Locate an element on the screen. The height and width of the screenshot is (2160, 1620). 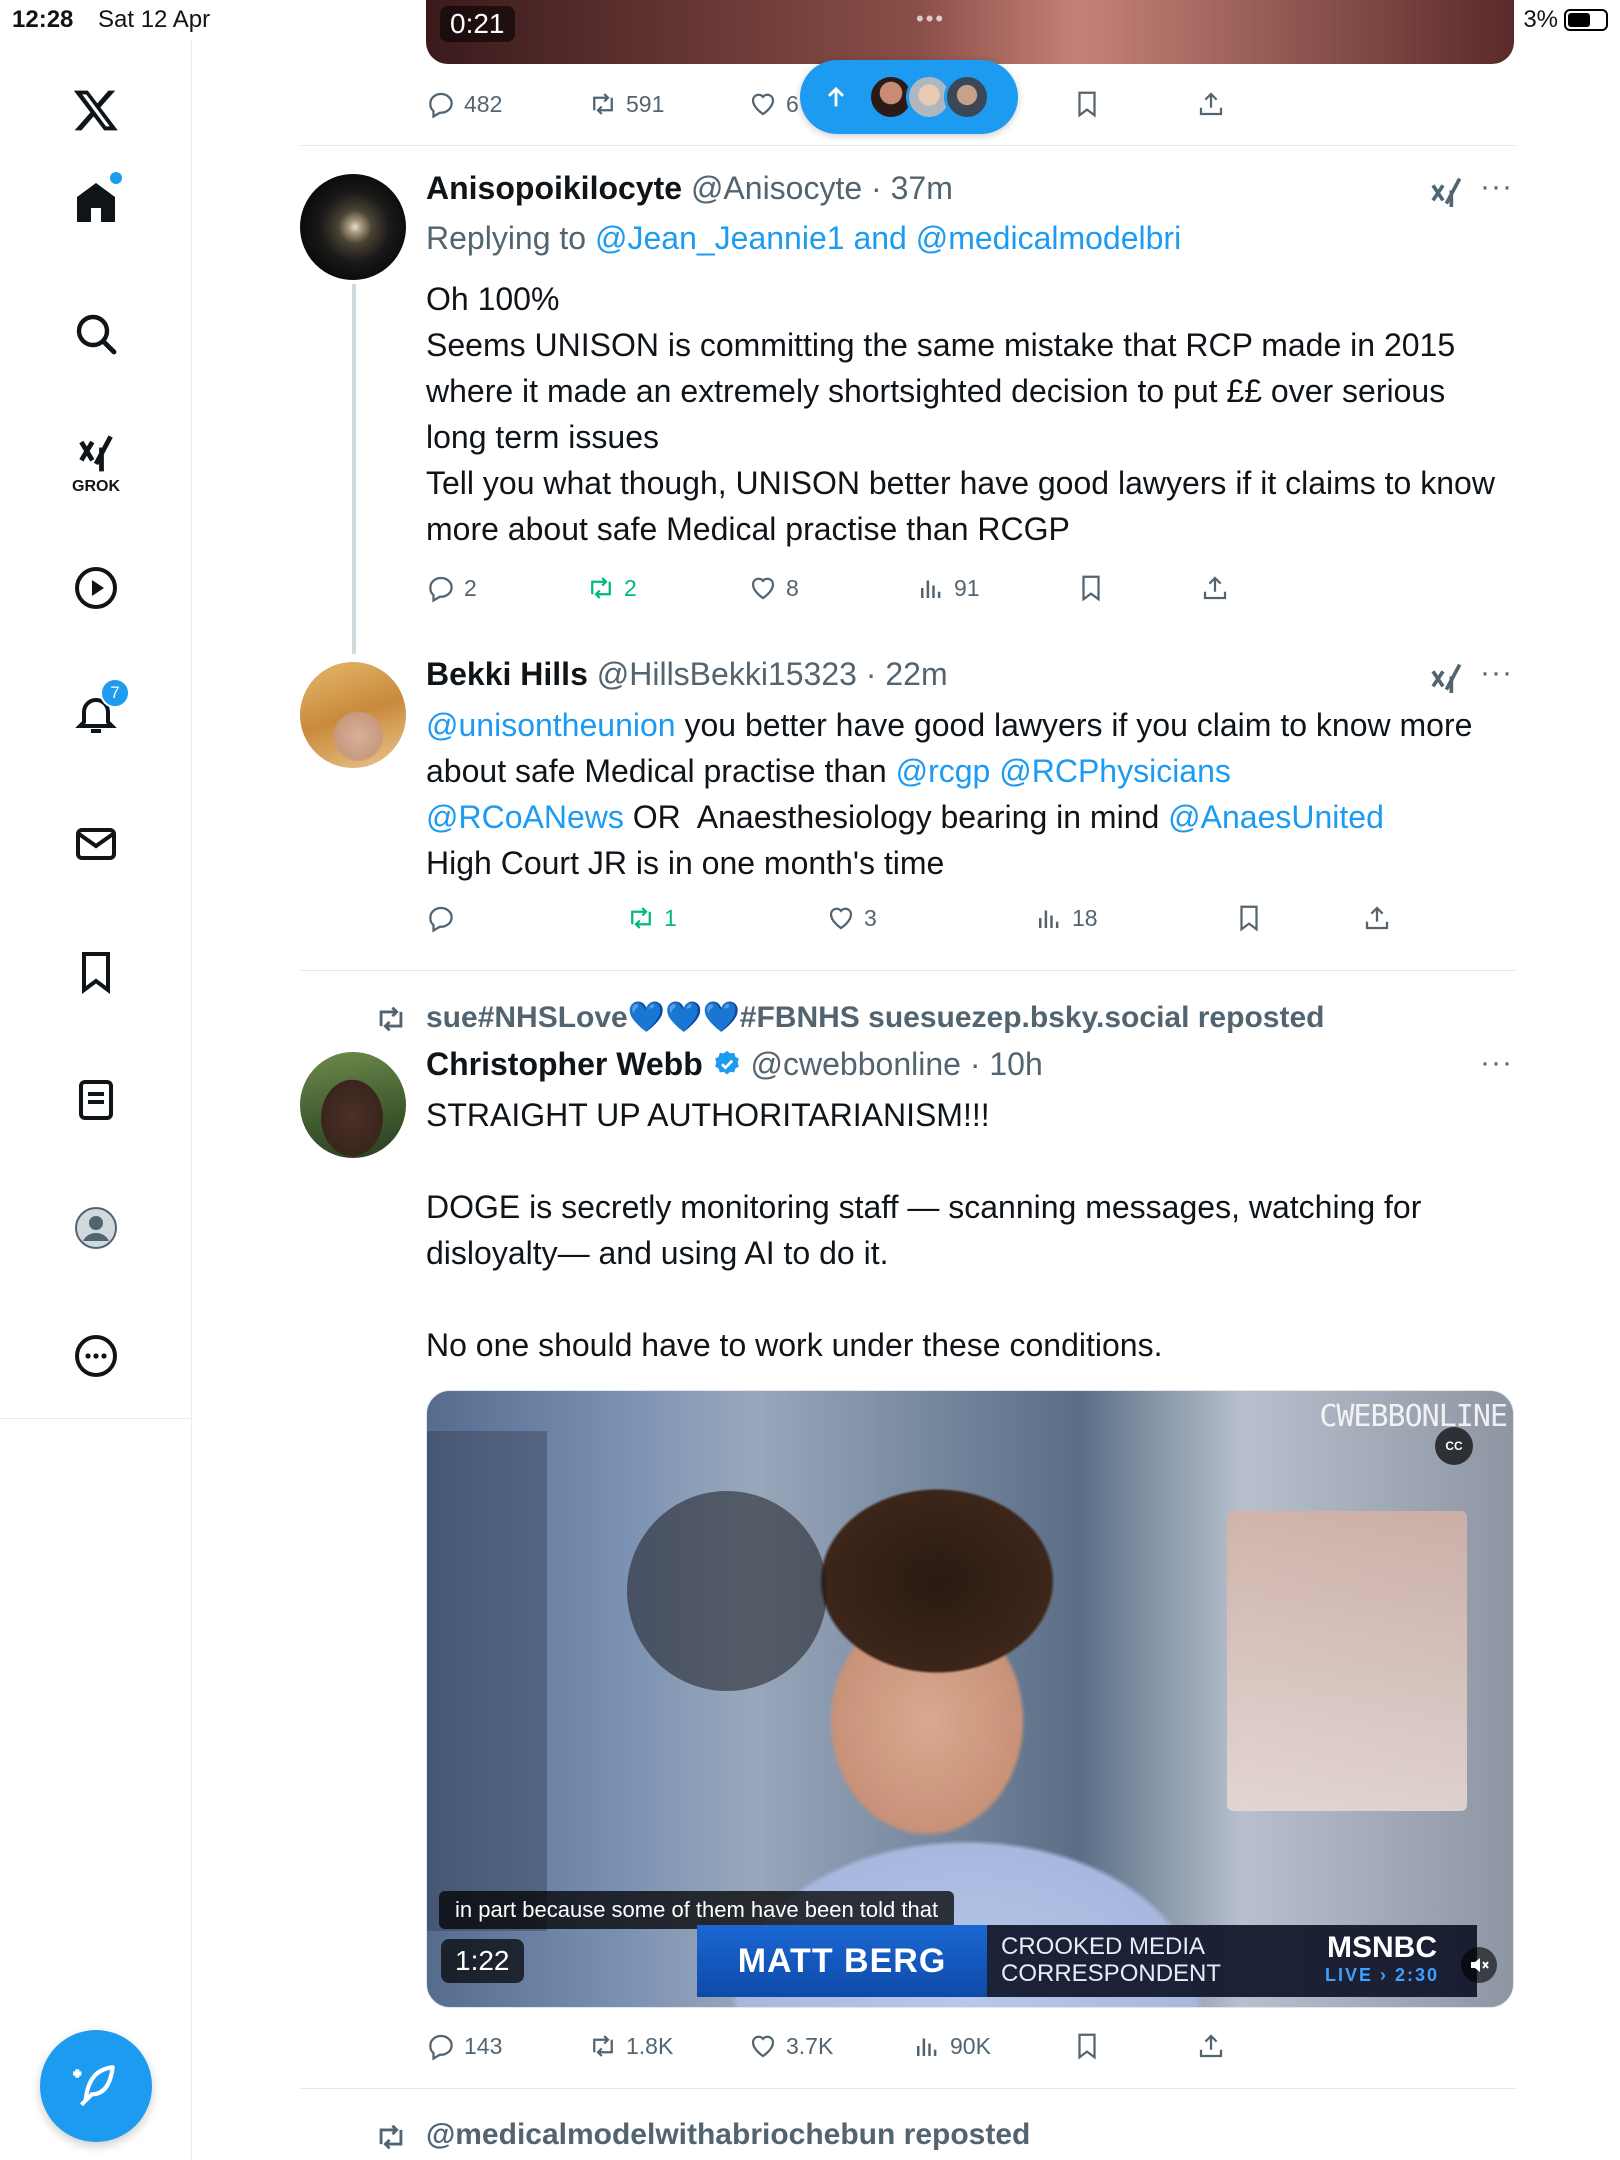
display-name: Bekki Hills is located at coordinates (507, 674).